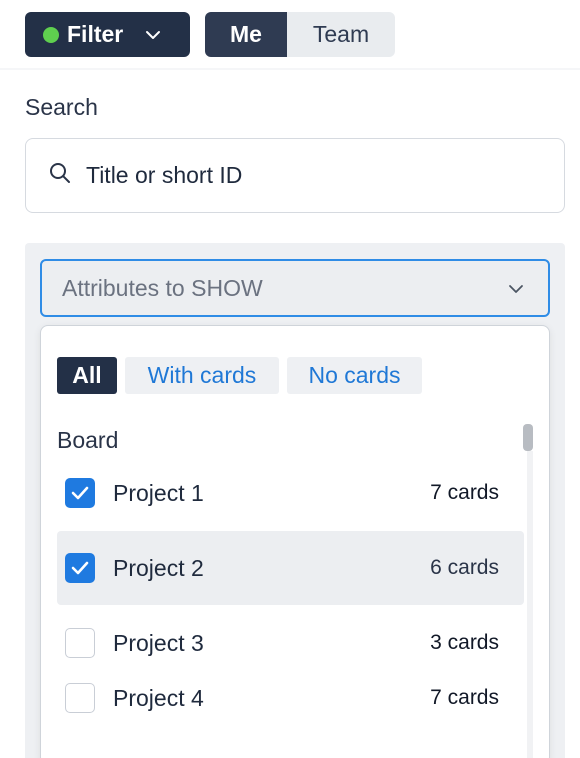  What do you see at coordinates (158, 642) in the screenshot?
I see `list-item-label: Project 3` at bounding box center [158, 642].